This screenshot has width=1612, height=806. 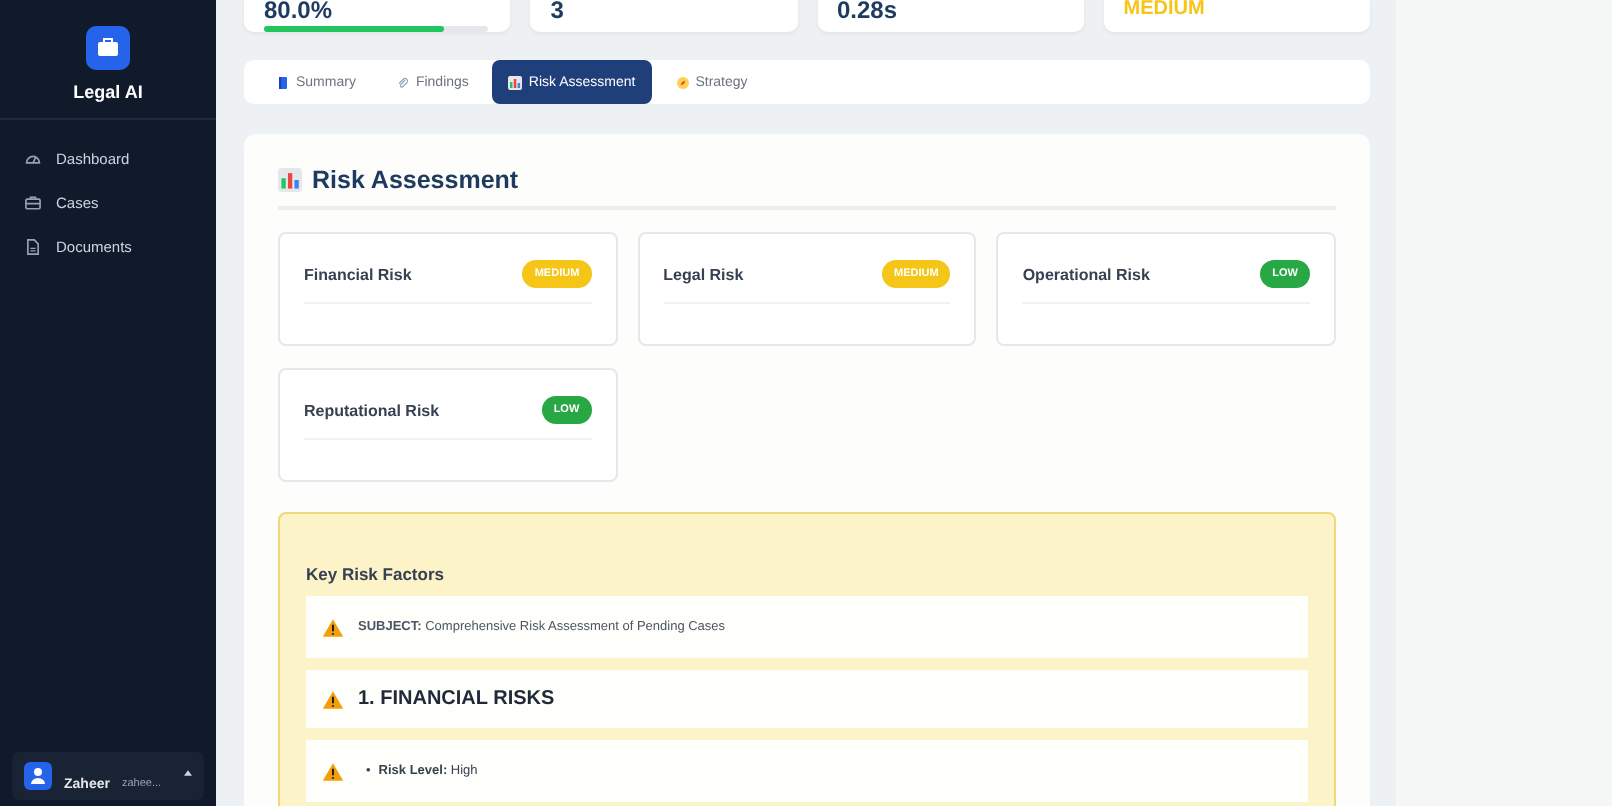 I want to click on panel-title: Risk Assessment, so click(x=415, y=180).